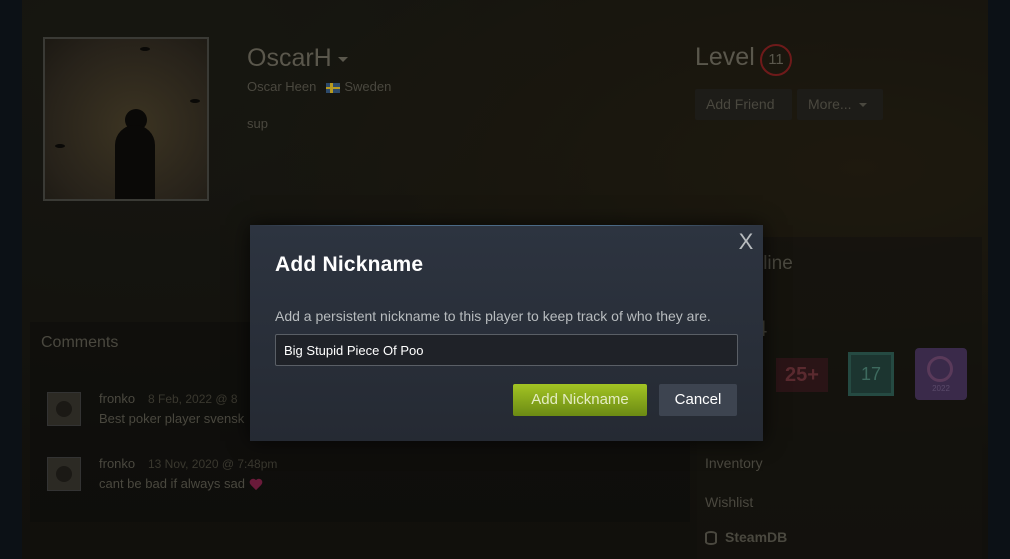  What do you see at coordinates (698, 400) in the screenshot?
I see `cancel-button: Cancel` at bounding box center [698, 400].